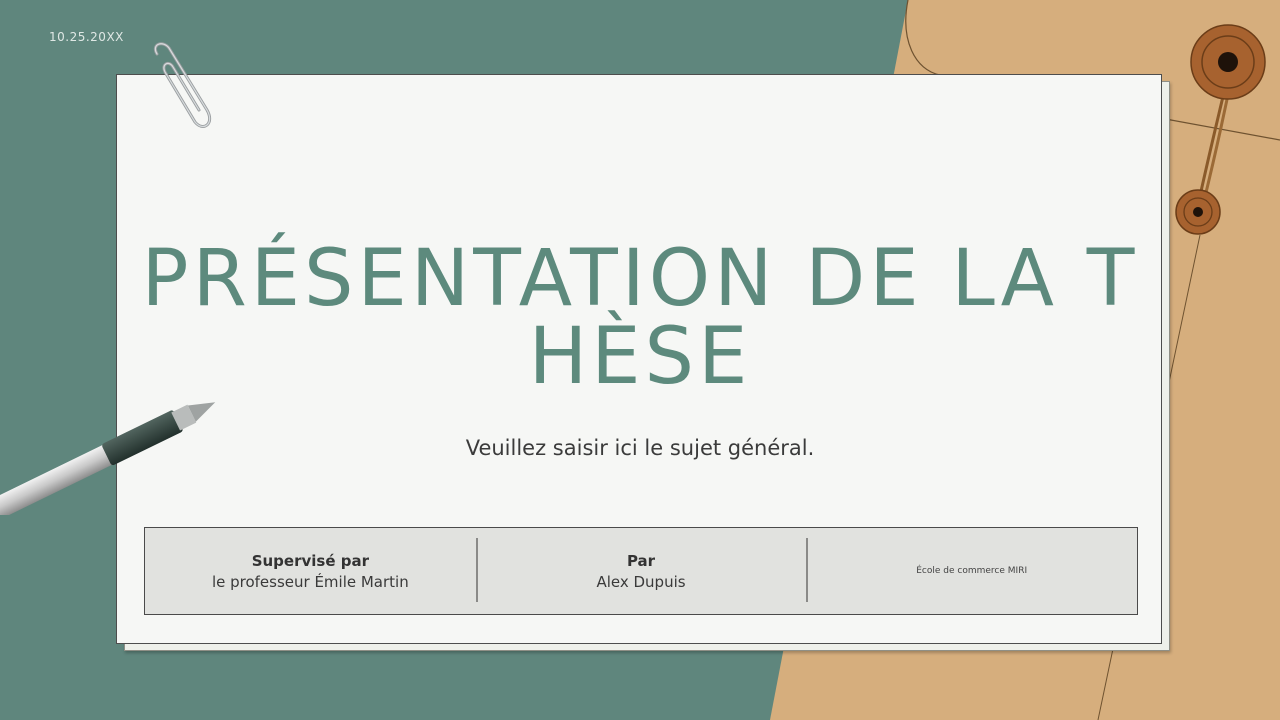  What do you see at coordinates (310, 571) in the screenshot?
I see `supervisor-cell: Supervisé par le professeur Émile Martin` at bounding box center [310, 571].